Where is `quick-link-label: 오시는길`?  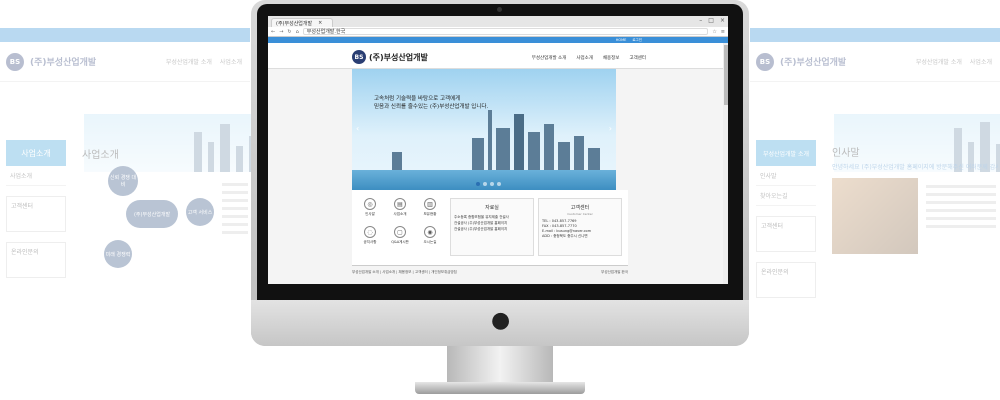 quick-link-label: 오시는길 is located at coordinates (430, 242).